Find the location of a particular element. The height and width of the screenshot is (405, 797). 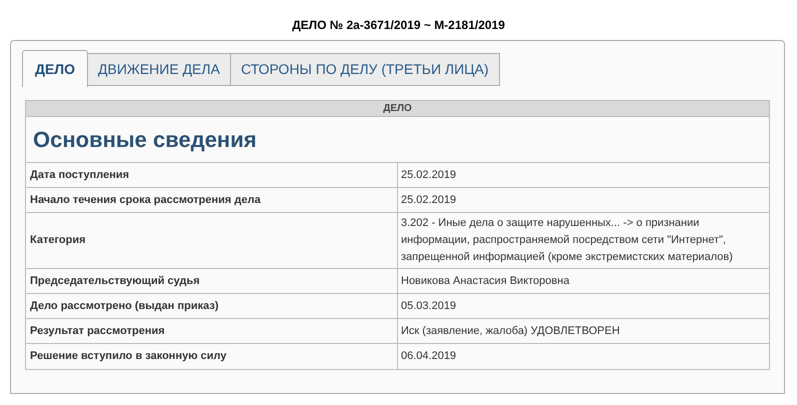

field-label: Результат рассмотрения is located at coordinates (97, 331).